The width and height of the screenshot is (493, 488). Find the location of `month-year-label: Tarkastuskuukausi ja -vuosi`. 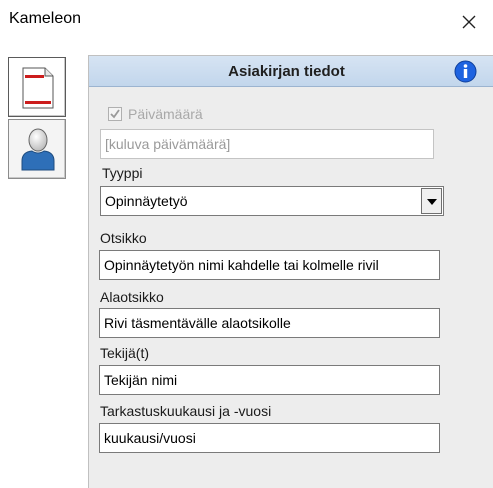

month-year-label: Tarkastuskuukausi ja -vuosi is located at coordinates (186, 411).